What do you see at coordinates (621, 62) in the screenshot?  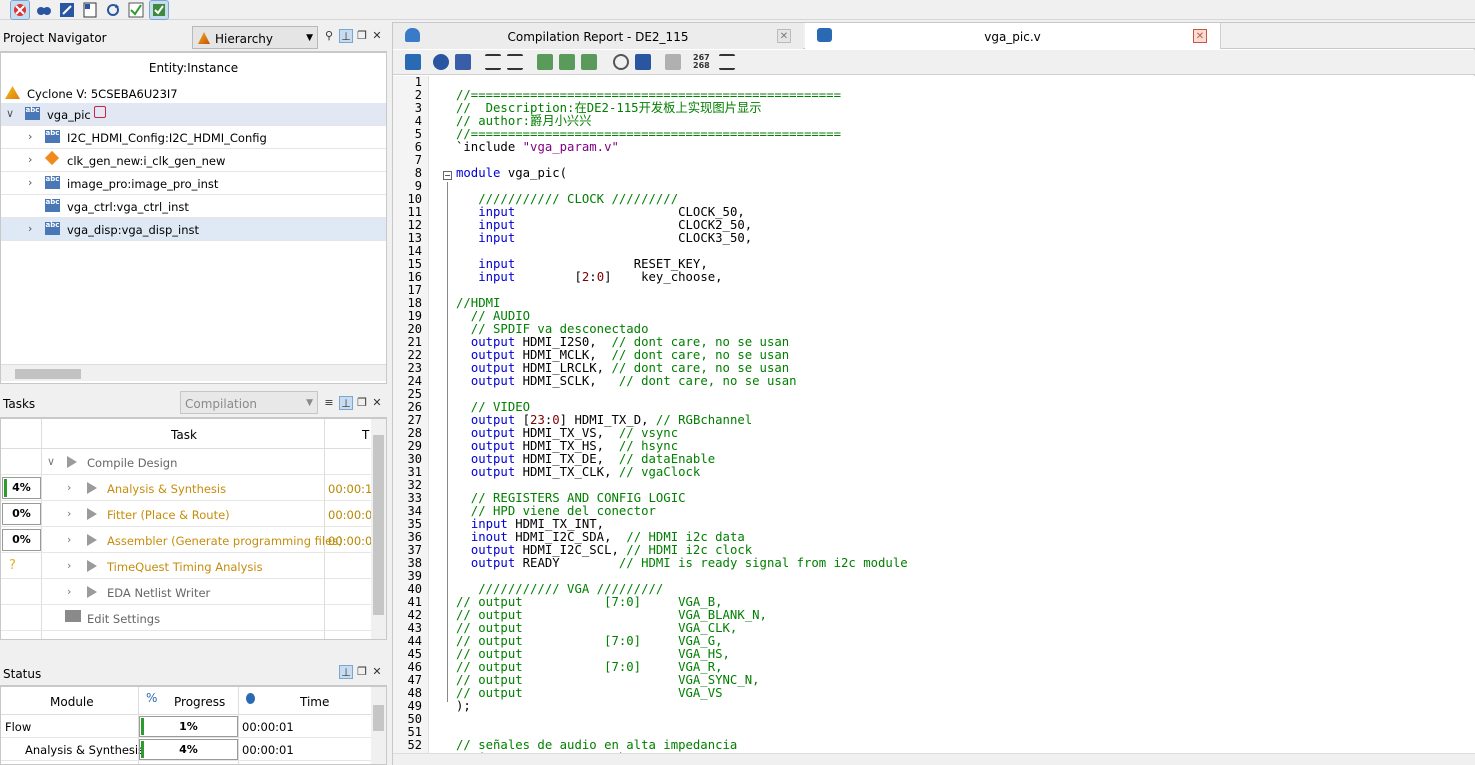 I see `attach-icon` at bounding box center [621, 62].